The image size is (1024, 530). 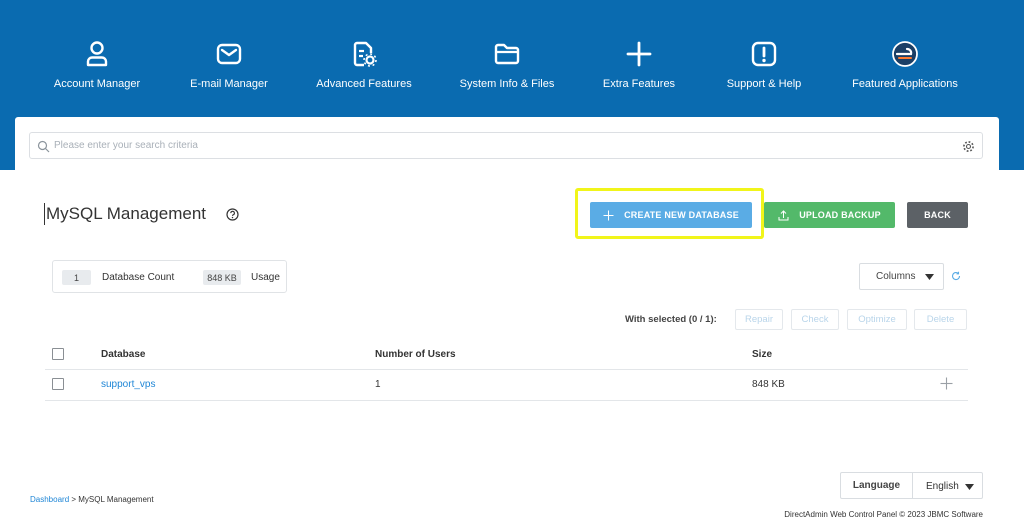 I want to click on upload-backup-button: UPLOAD BACKUP, so click(x=829, y=215).